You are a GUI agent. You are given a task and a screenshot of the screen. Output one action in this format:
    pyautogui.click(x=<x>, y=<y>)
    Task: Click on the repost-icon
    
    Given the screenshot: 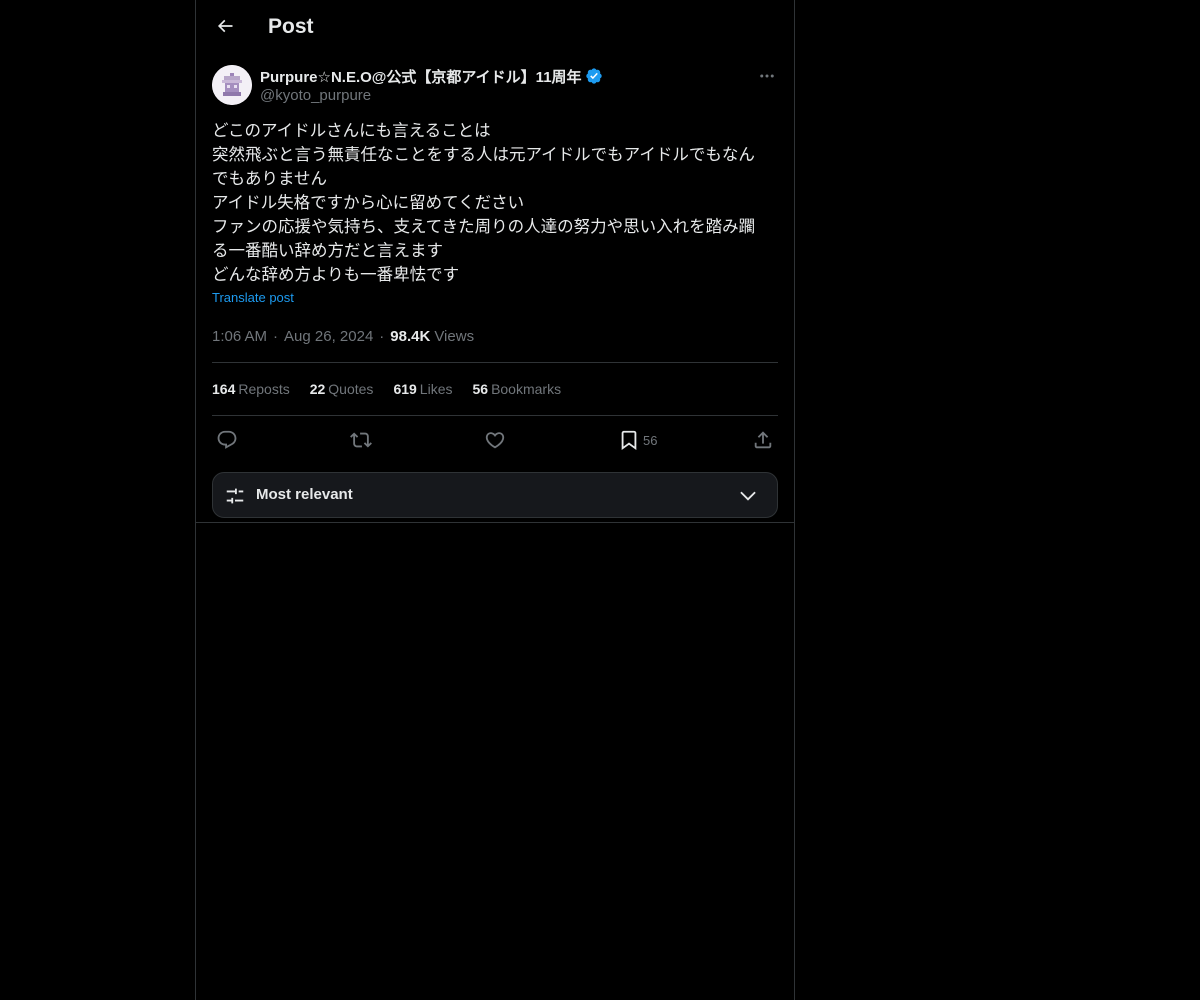 What is the action you would take?
    pyautogui.click(x=361, y=440)
    